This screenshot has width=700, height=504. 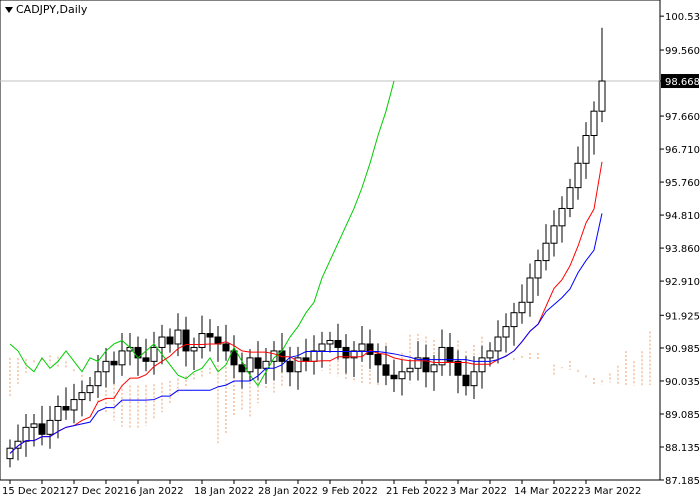 I want to click on y-tick-label: 88.135, so click(x=682, y=448).